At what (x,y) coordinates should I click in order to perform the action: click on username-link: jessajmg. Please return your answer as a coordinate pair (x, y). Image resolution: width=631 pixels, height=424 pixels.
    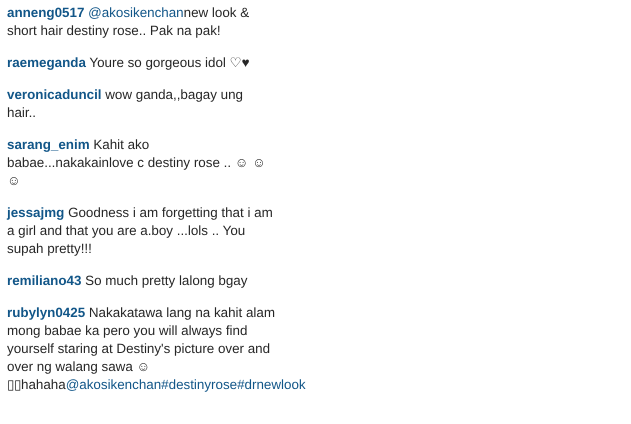
    Looking at the image, I should click on (35, 212).